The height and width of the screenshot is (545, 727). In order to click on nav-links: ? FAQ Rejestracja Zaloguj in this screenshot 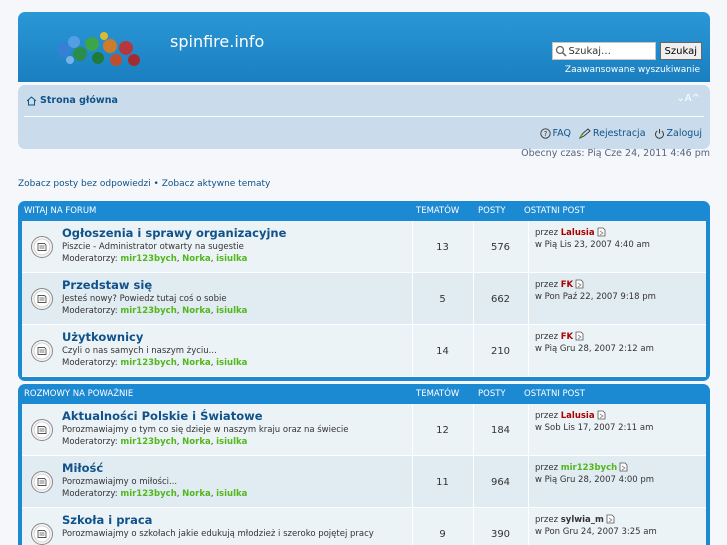, I will do `click(620, 133)`.